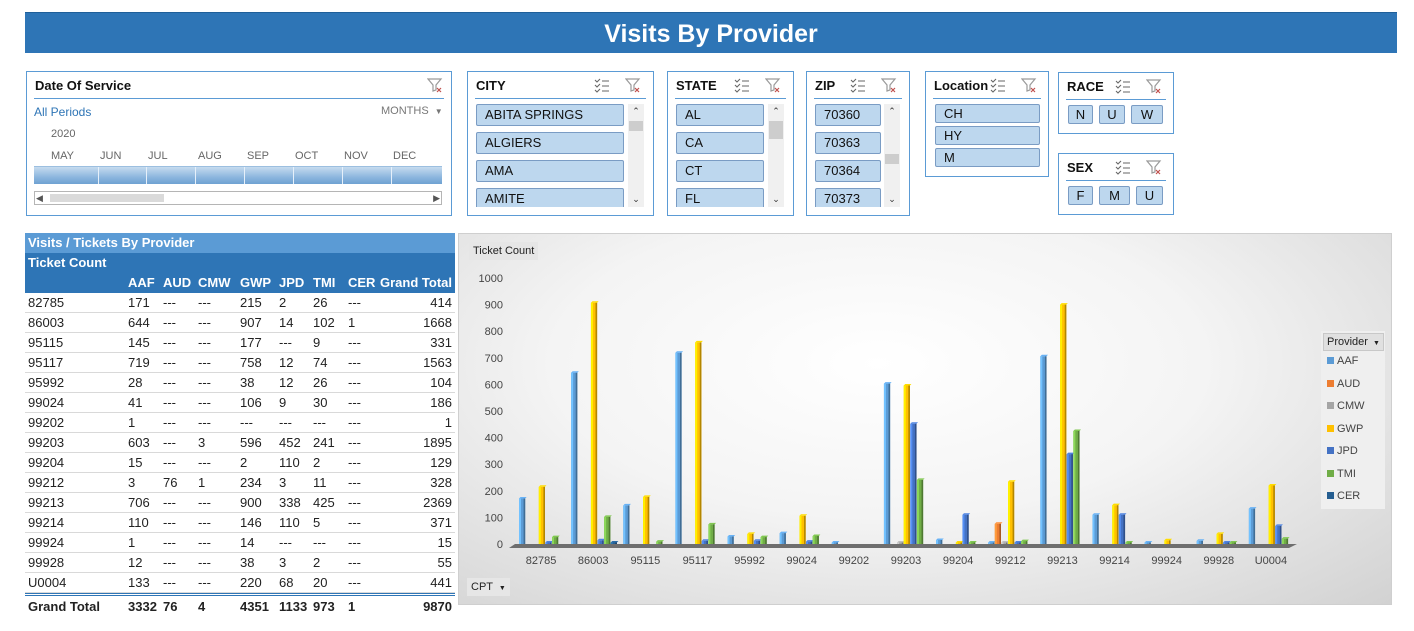 Image resolution: width=1414 pixels, height=631 pixels. Describe the element at coordinates (730, 143) in the screenshot. I see `state-slicer: STATE AL CA CT FL ⌃ ⌄` at that location.